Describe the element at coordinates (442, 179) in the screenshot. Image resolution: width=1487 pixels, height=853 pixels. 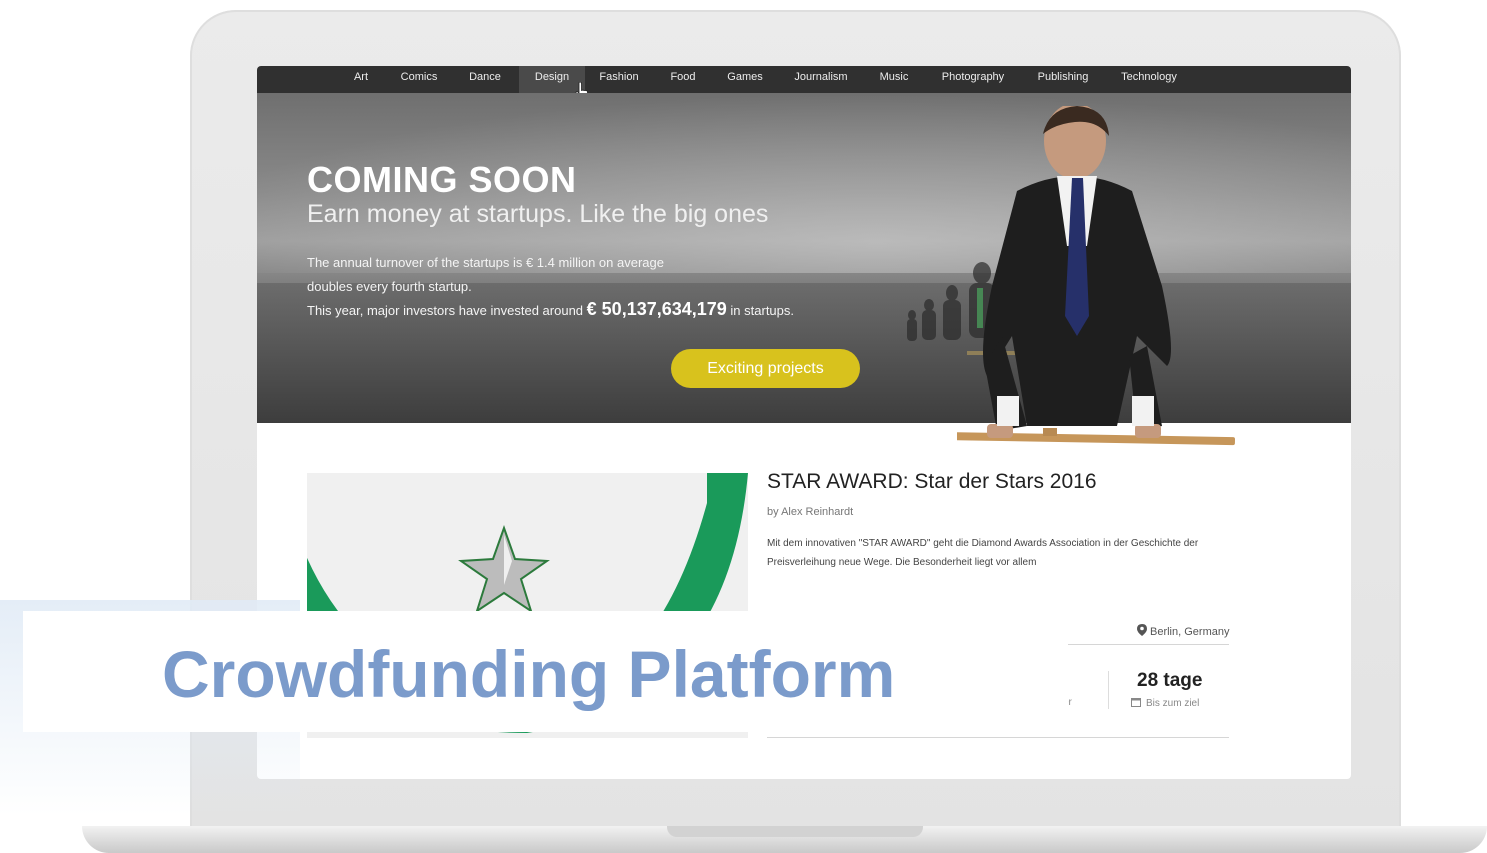
I see `hero-title: COMING SOON` at that location.